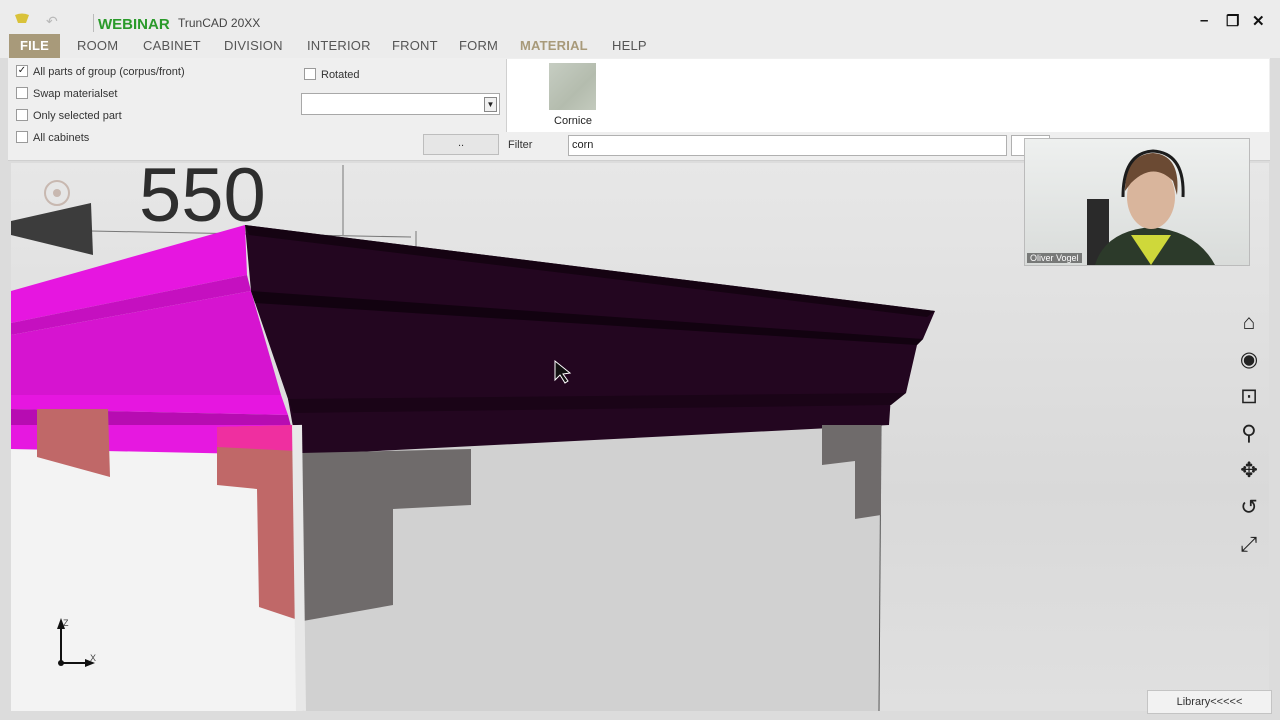 The width and height of the screenshot is (1280, 720). What do you see at coordinates (97, 46) in the screenshot?
I see `menu-room: ROOM` at bounding box center [97, 46].